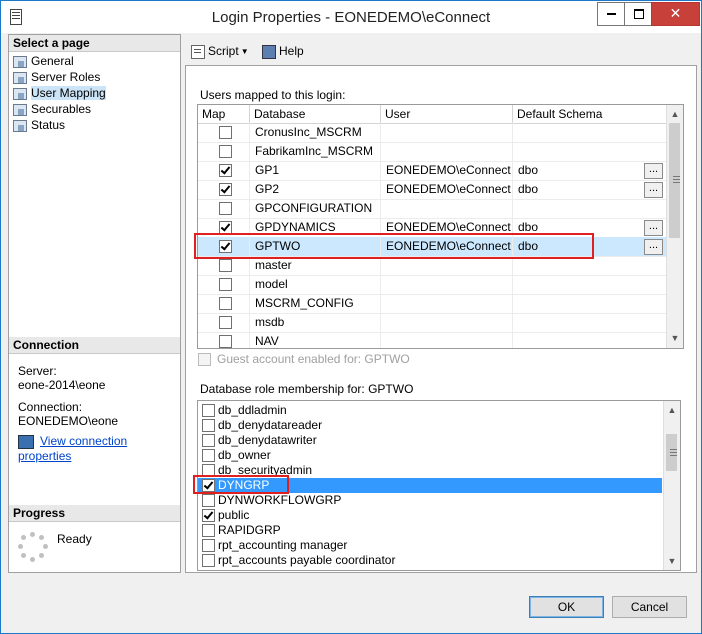 The width and height of the screenshot is (702, 634). Describe the element at coordinates (675, 338) in the screenshot. I see `scroll-down-icon: ▼` at that location.